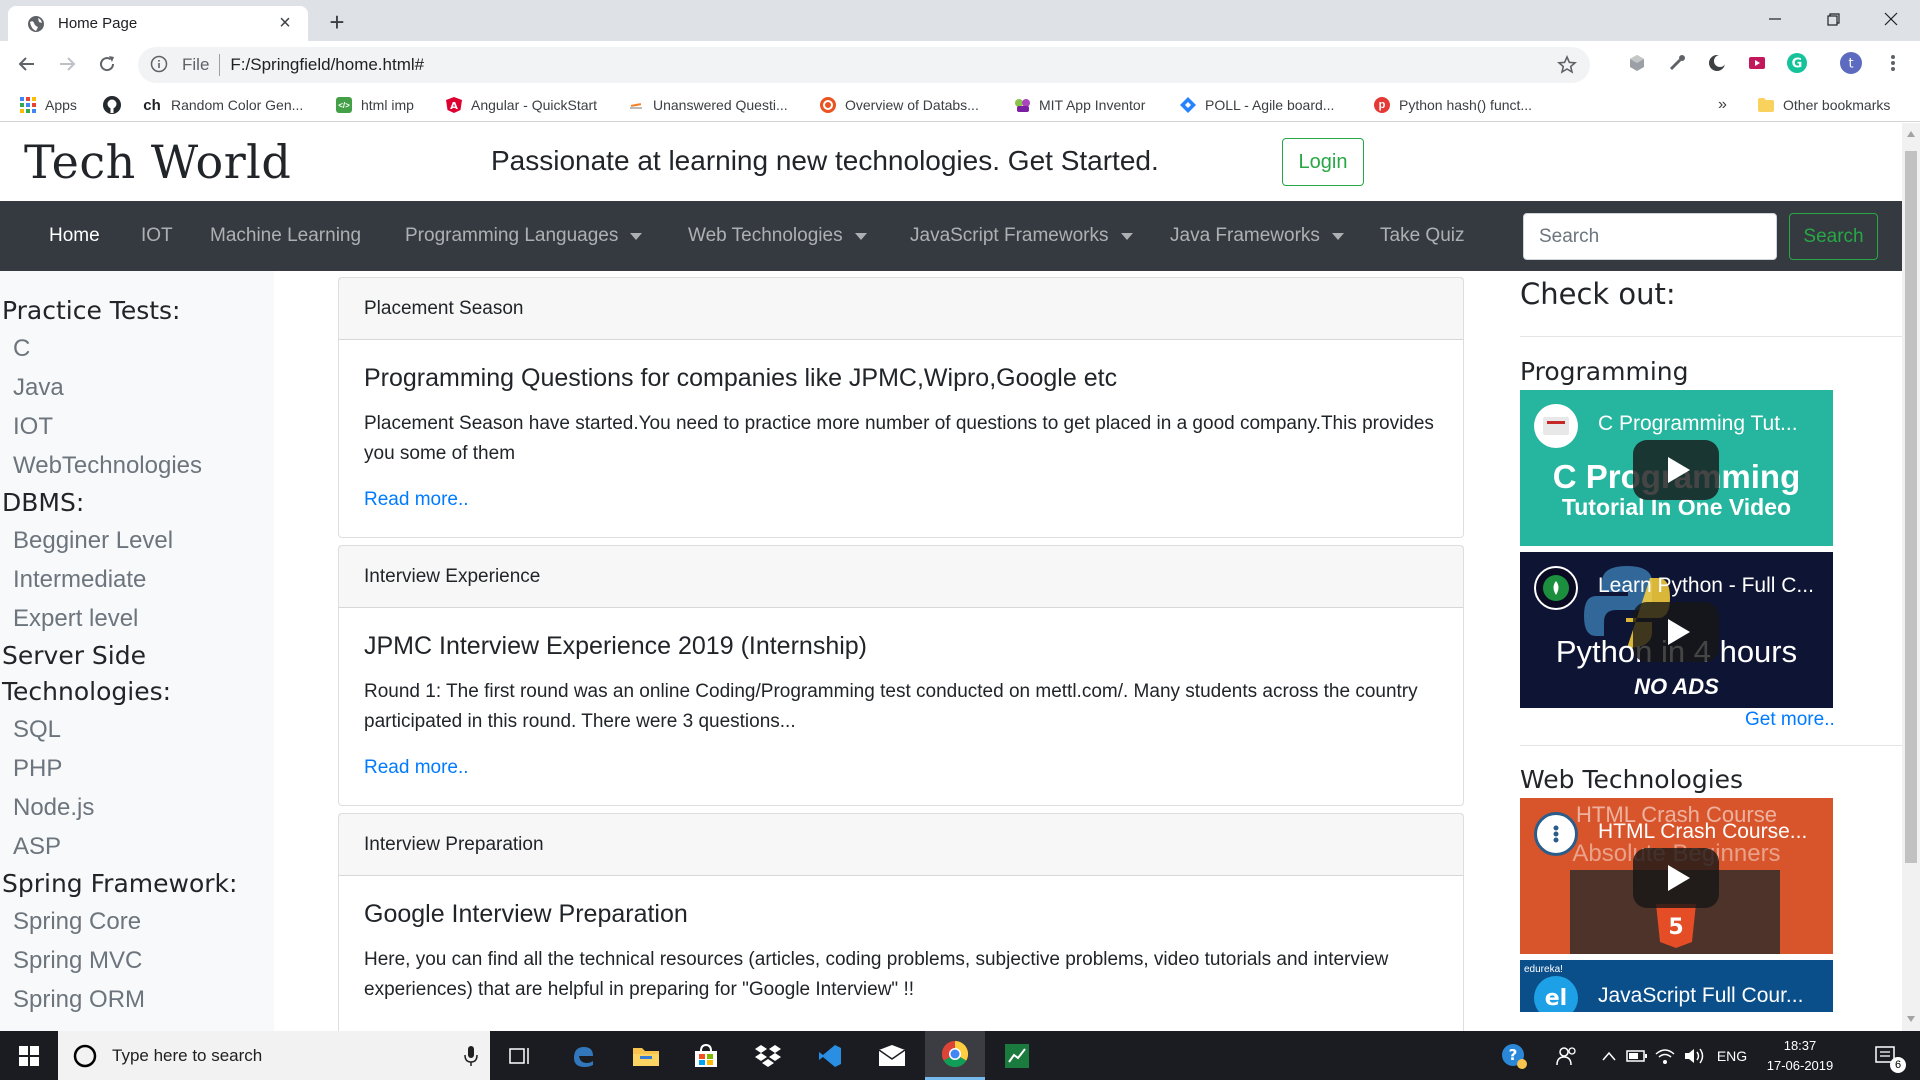 The width and height of the screenshot is (1920, 1080). What do you see at coordinates (137, 348) in the screenshot?
I see `sidebar-link-c: C` at bounding box center [137, 348].